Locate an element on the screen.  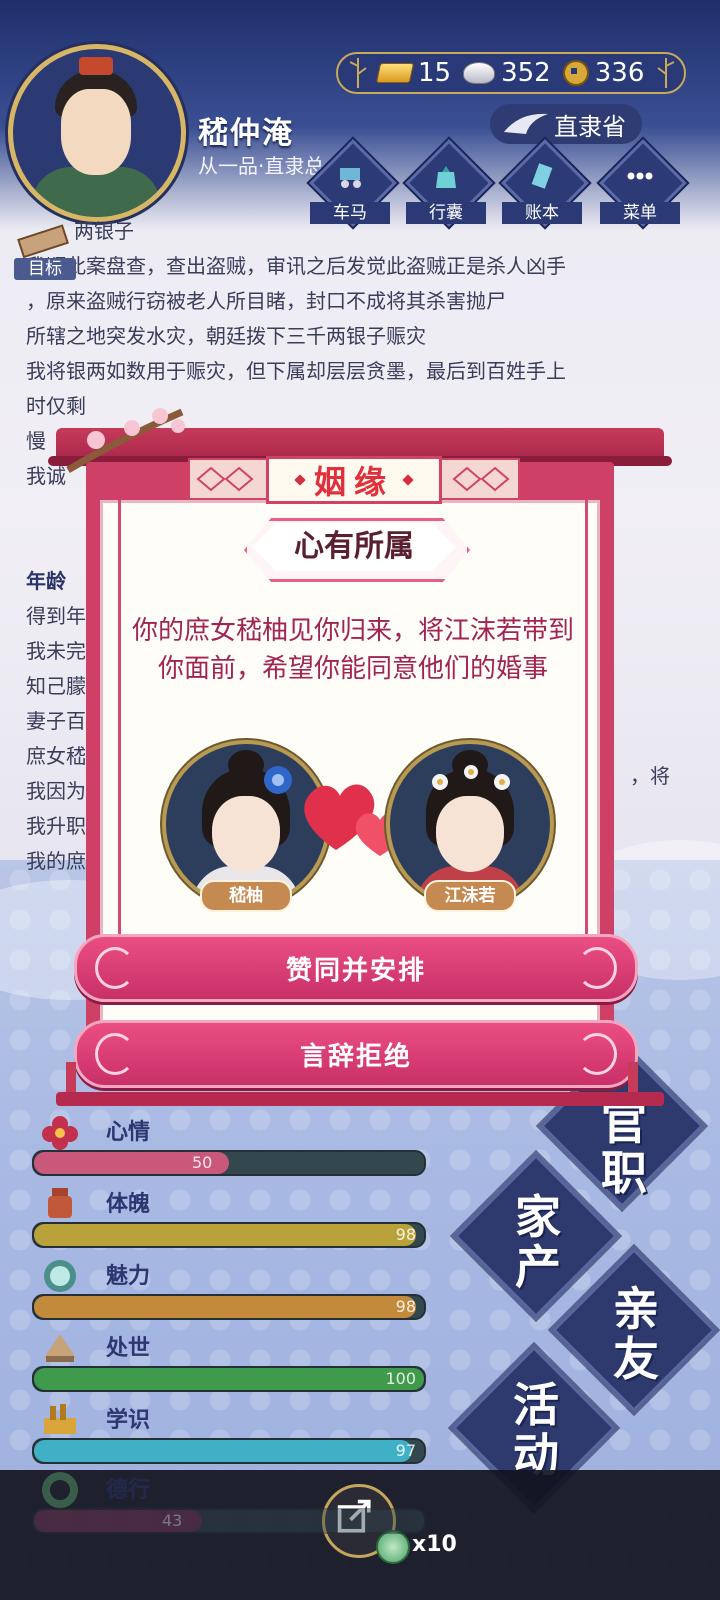
player-rank: 从一品·直隶总 is located at coordinates (261, 166).